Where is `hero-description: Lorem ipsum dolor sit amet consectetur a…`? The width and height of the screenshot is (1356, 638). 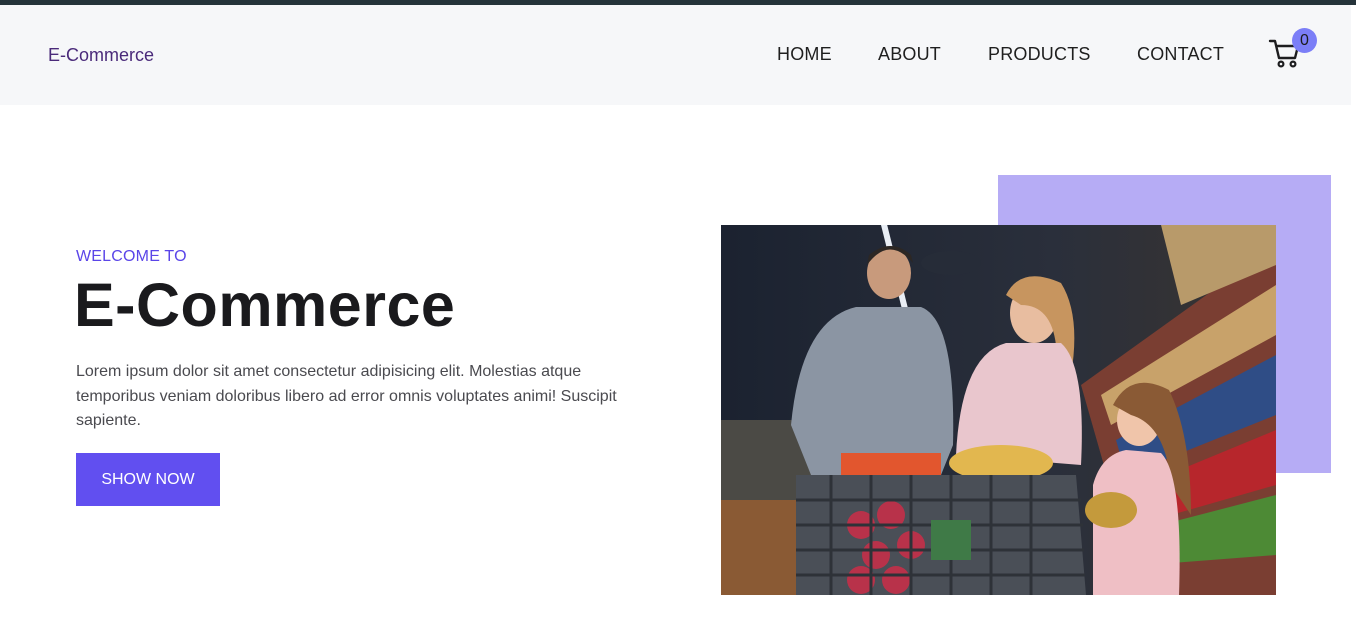
hero-description: Lorem ipsum dolor sit amet consectetur a… is located at coordinates (346, 396).